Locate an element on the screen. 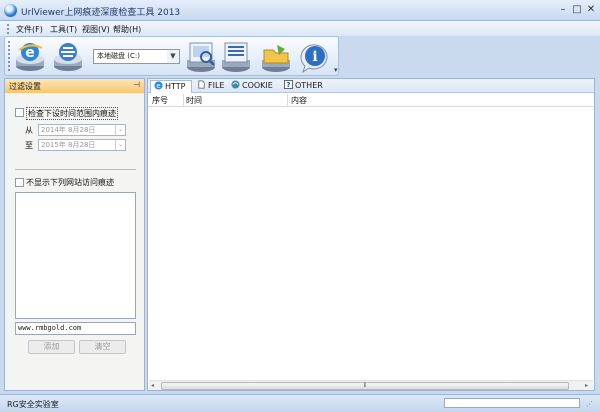 The width and height of the screenshot is (600, 412). drive-select-value: 本地磁盘 (C:) is located at coordinates (118, 56).